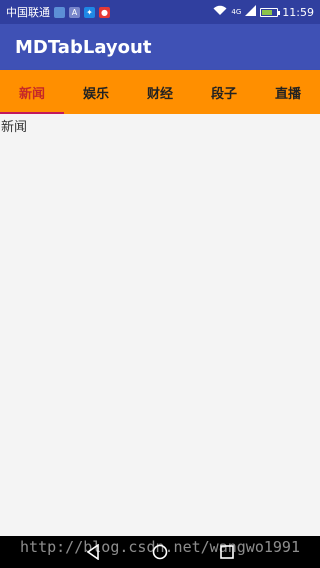  I want to click on red-app-icon: ●, so click(104, 12).